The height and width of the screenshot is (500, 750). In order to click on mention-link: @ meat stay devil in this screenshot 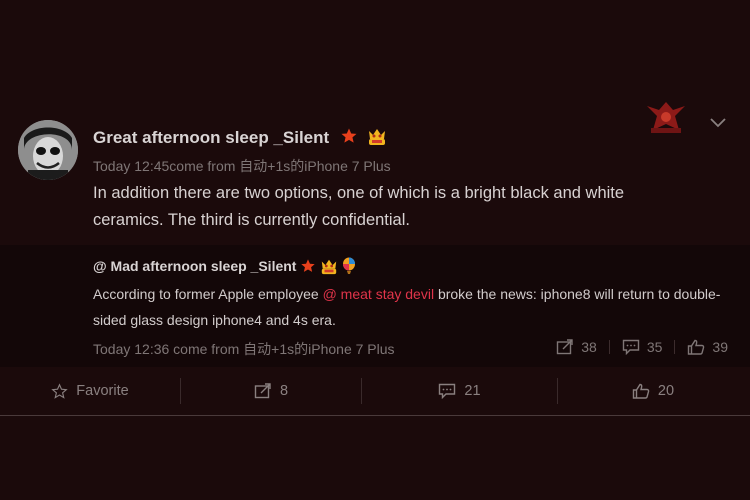, I will do `click(378, 294)`.